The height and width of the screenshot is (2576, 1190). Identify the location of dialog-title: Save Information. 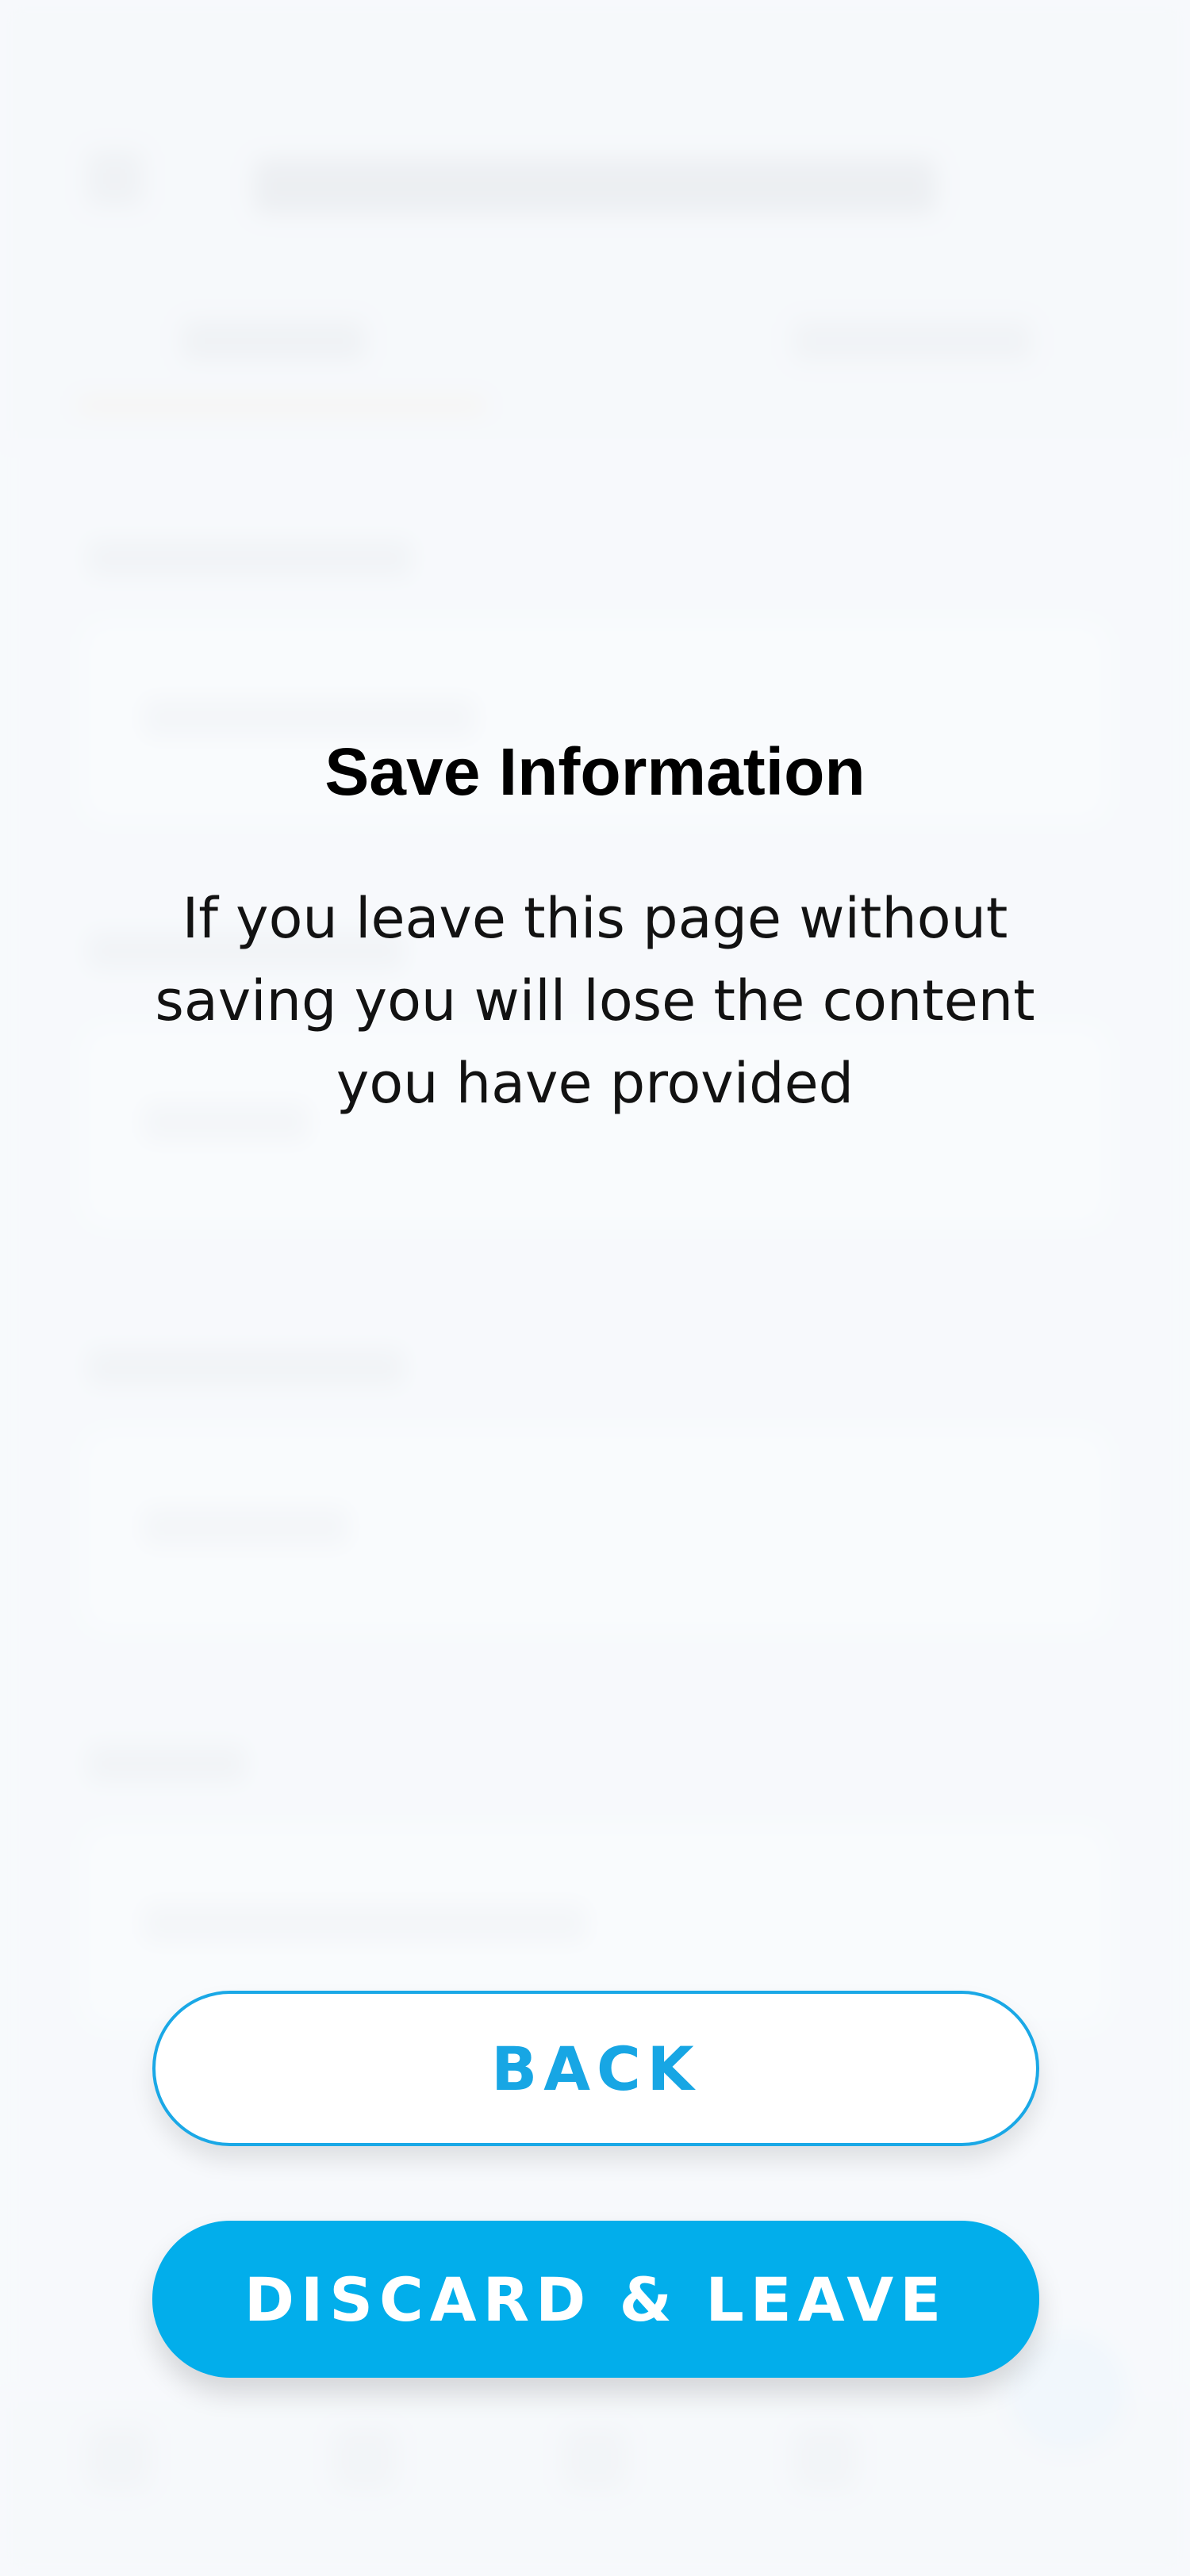
(595, 771).